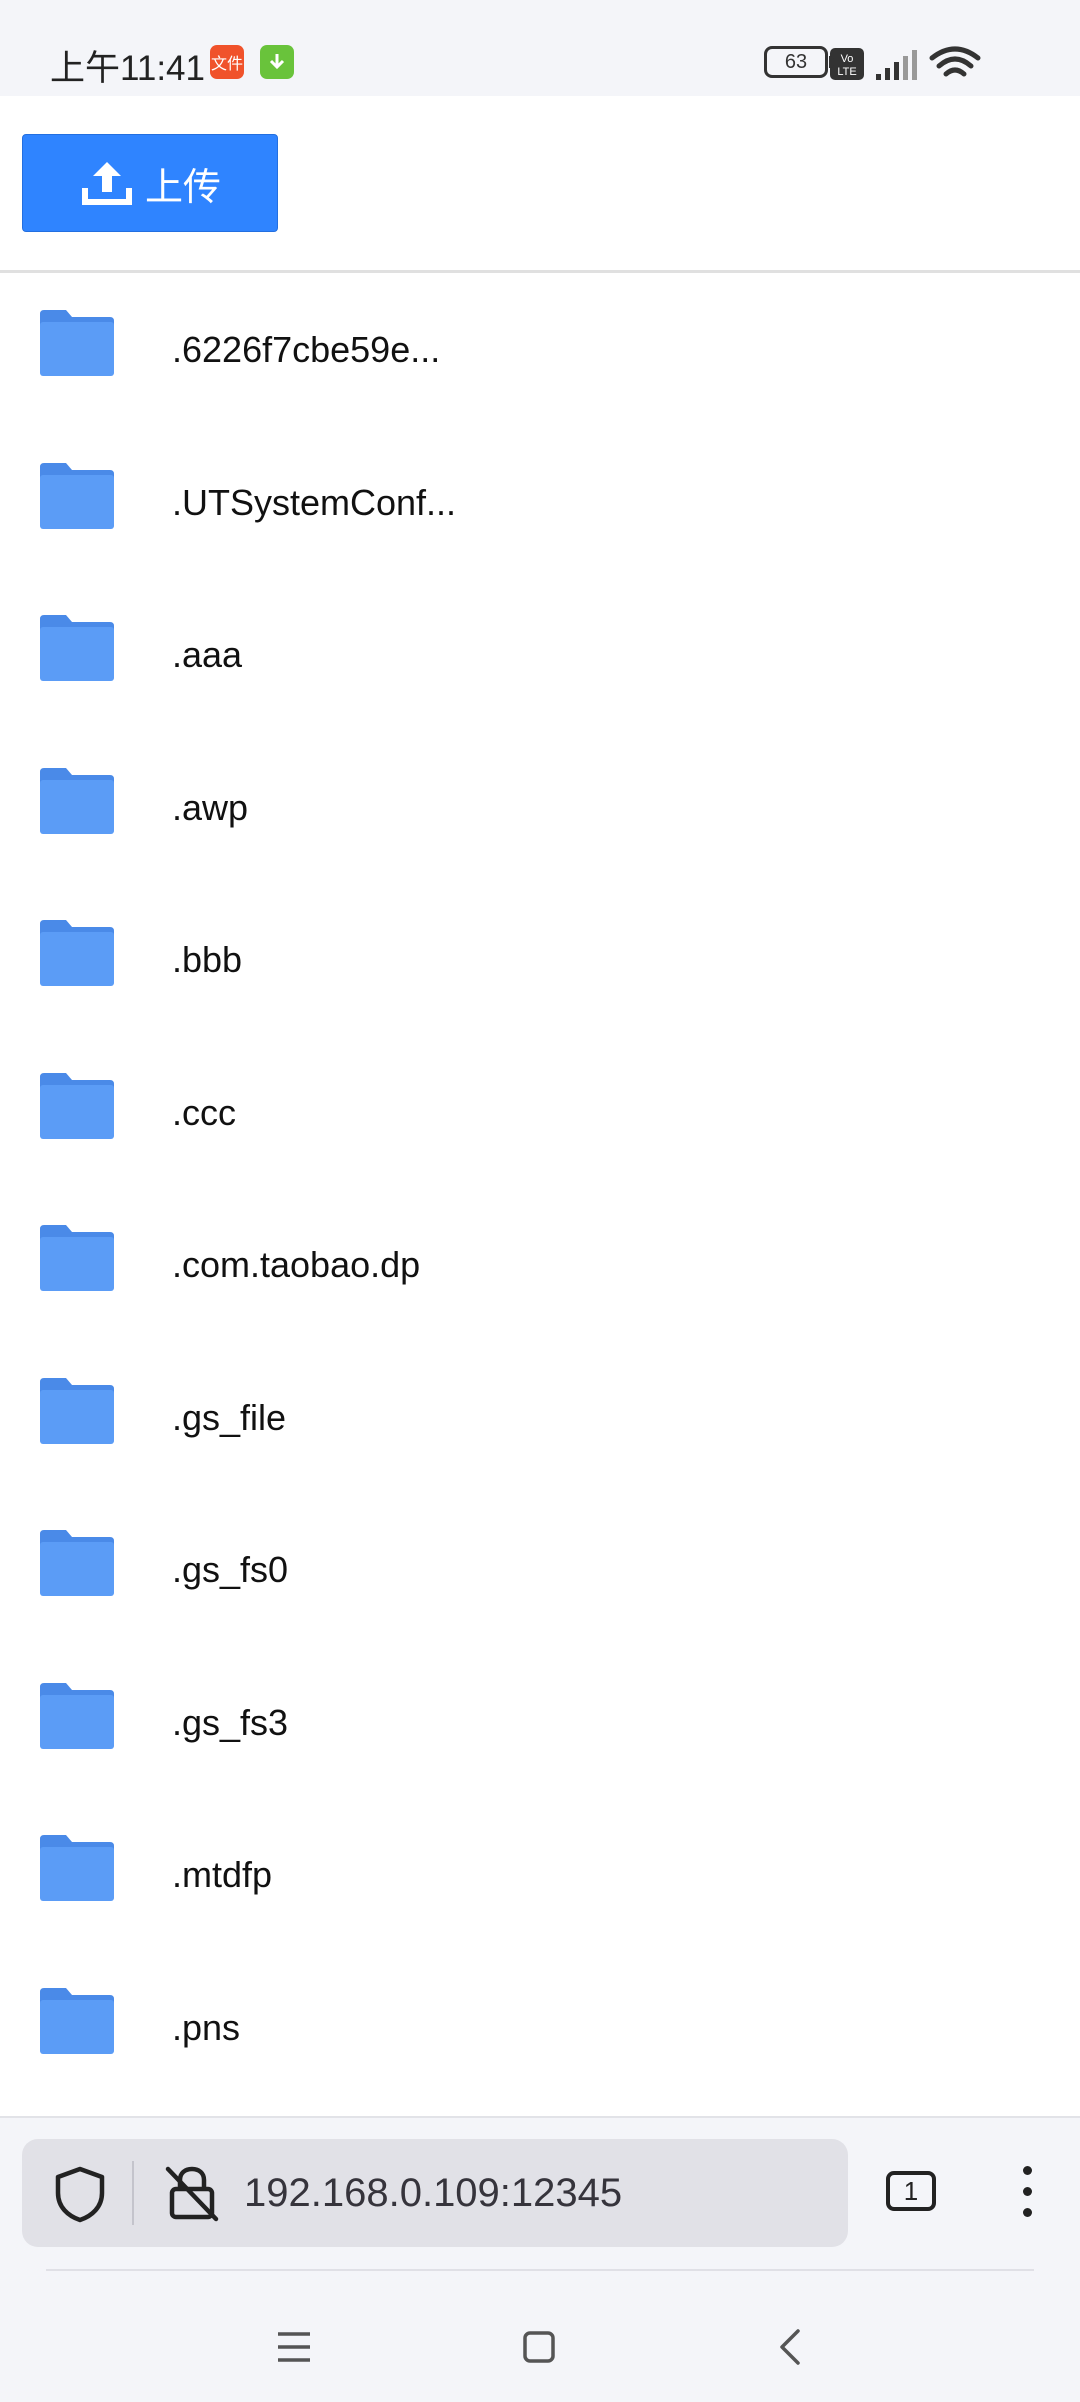 This screenshot has width=1080, height=2402. I want to click on signal-icon, so click(896, 65).